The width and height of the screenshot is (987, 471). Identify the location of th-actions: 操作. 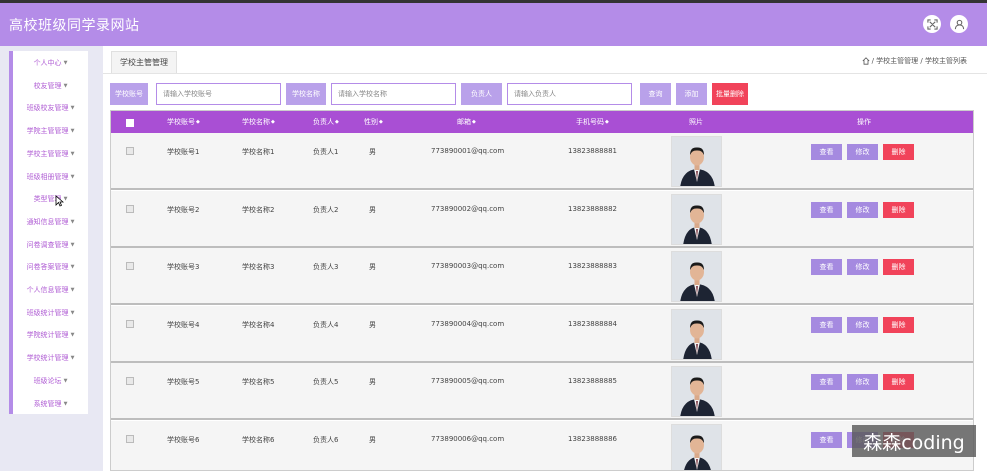
(864, 122).